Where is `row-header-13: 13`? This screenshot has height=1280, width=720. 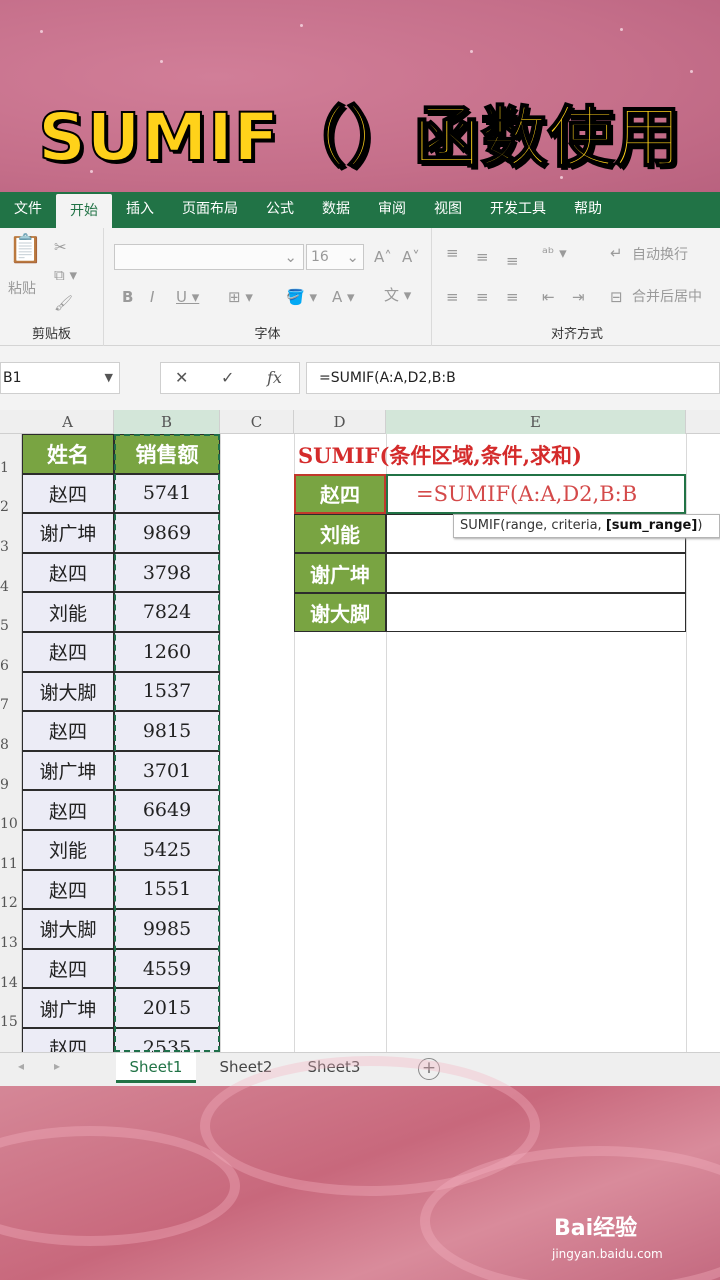
row-header-13: 13 is located at coordinates (11, 943).